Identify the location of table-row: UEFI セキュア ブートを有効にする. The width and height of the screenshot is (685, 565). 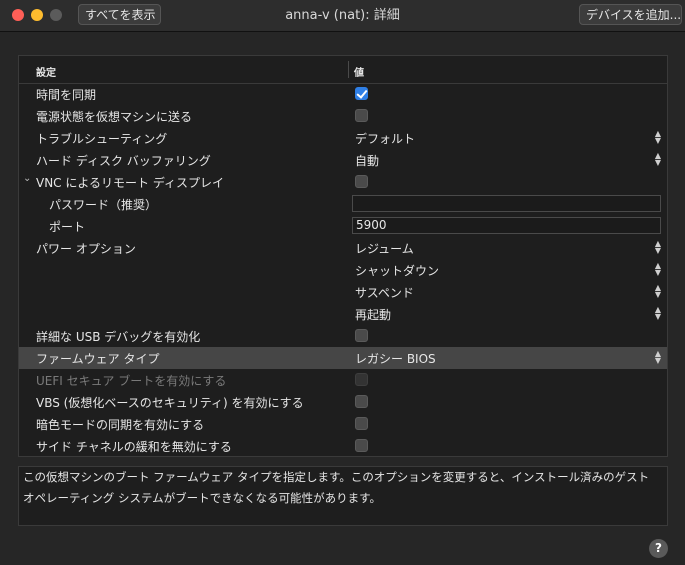
(343, 380).